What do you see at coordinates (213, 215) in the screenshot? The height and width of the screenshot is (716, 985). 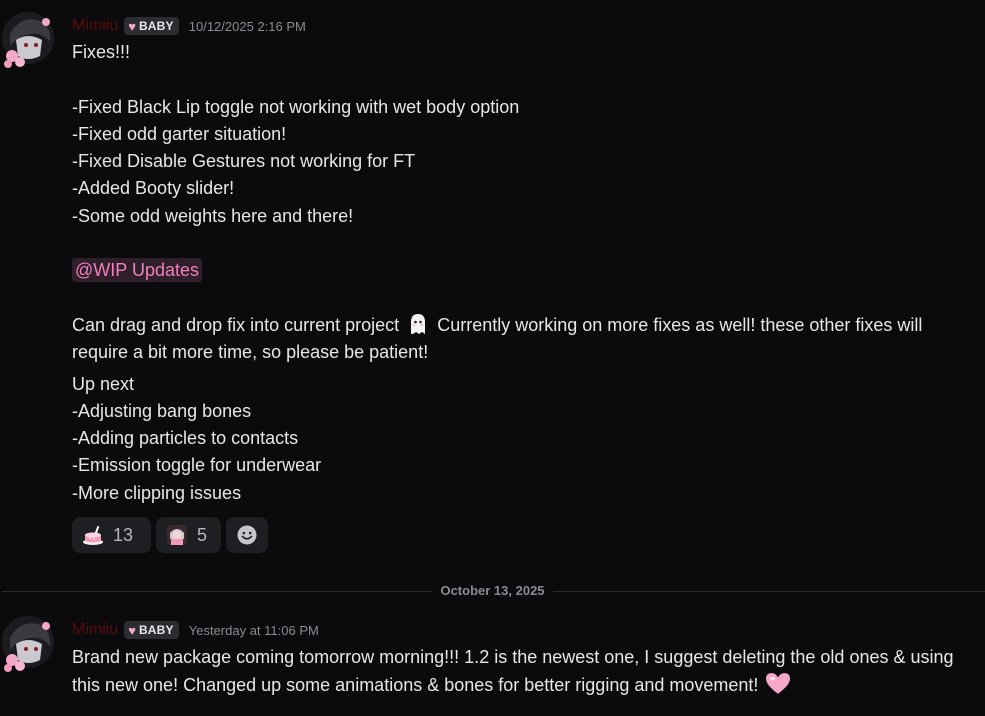 I see `message-line: -Some odd weights here and there!` at bounding box center [213, 215].